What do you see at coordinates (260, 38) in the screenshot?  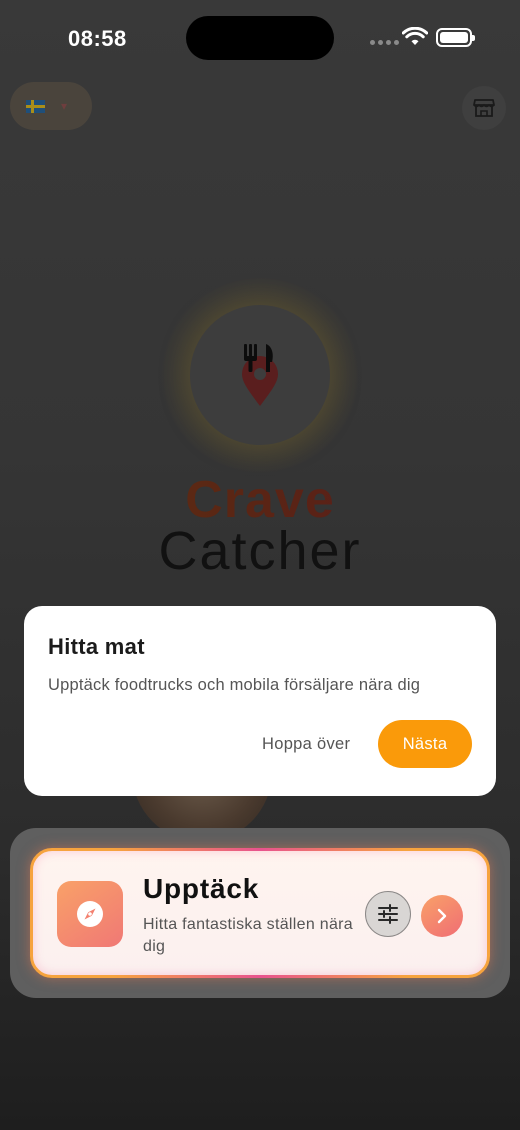 I see `dynamic-island` at bounding box center [260, 38].